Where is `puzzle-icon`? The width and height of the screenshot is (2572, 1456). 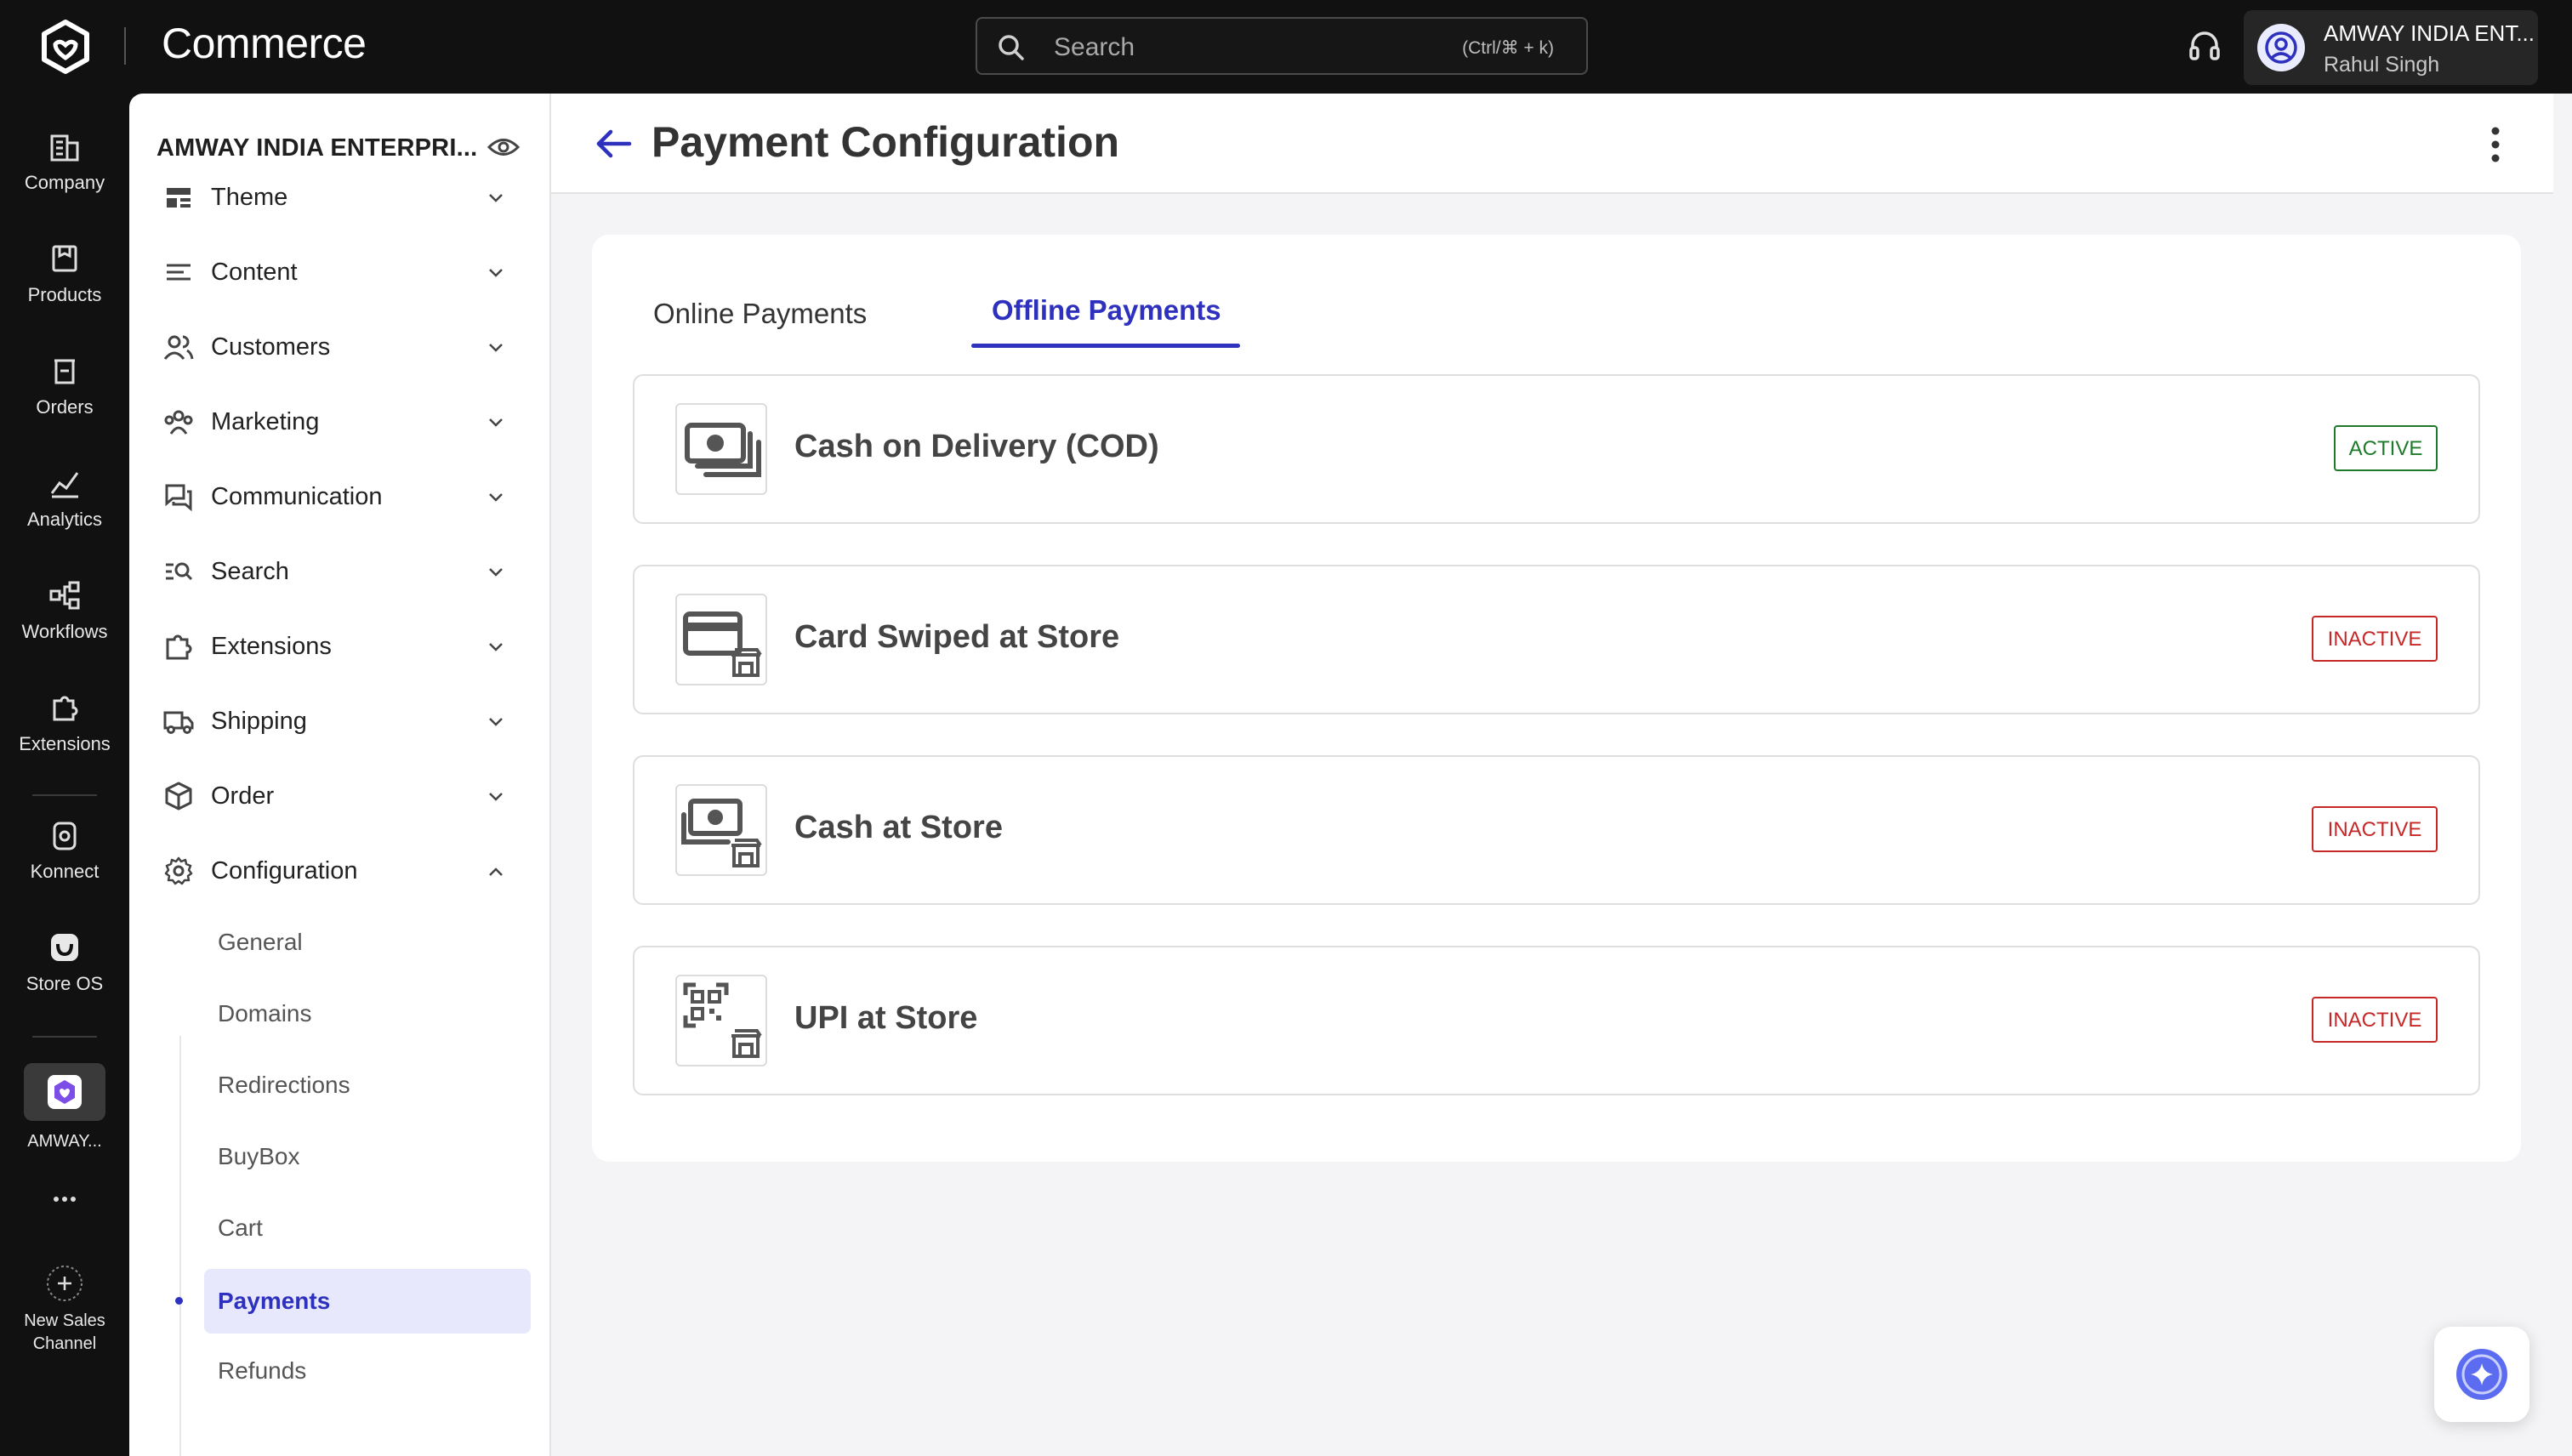 puzzle-icon is located at coordinates (65, 708).